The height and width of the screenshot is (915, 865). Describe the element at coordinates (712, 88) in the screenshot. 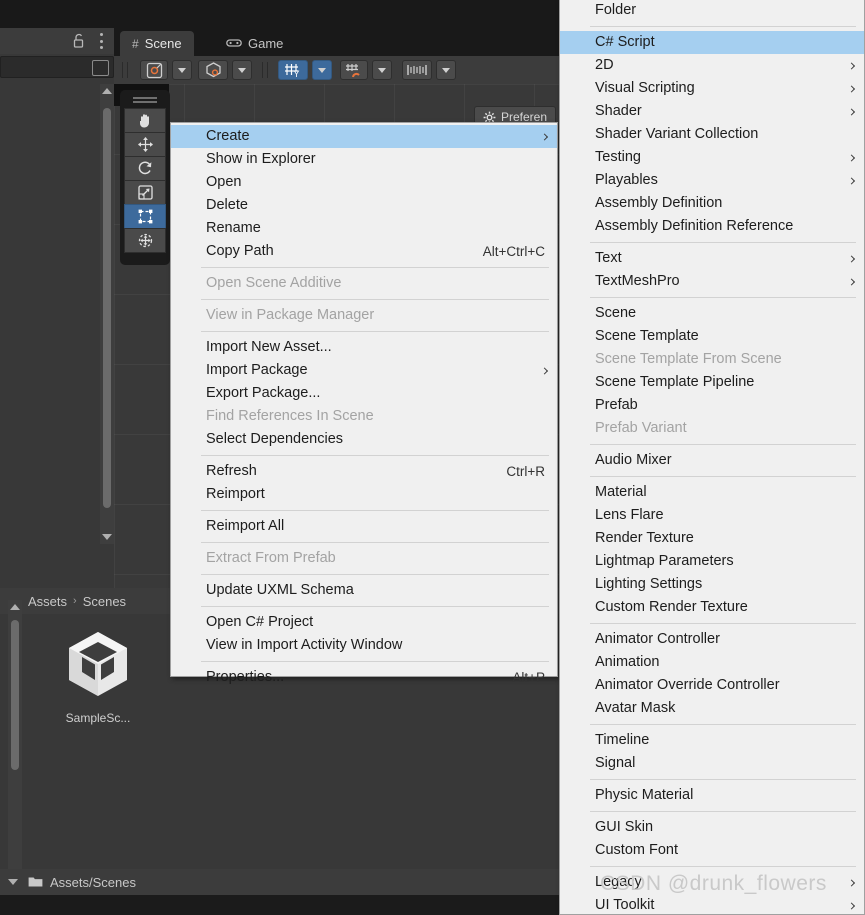

I see `submenu-item-visual-scripting: Visual Scripting` at that location.